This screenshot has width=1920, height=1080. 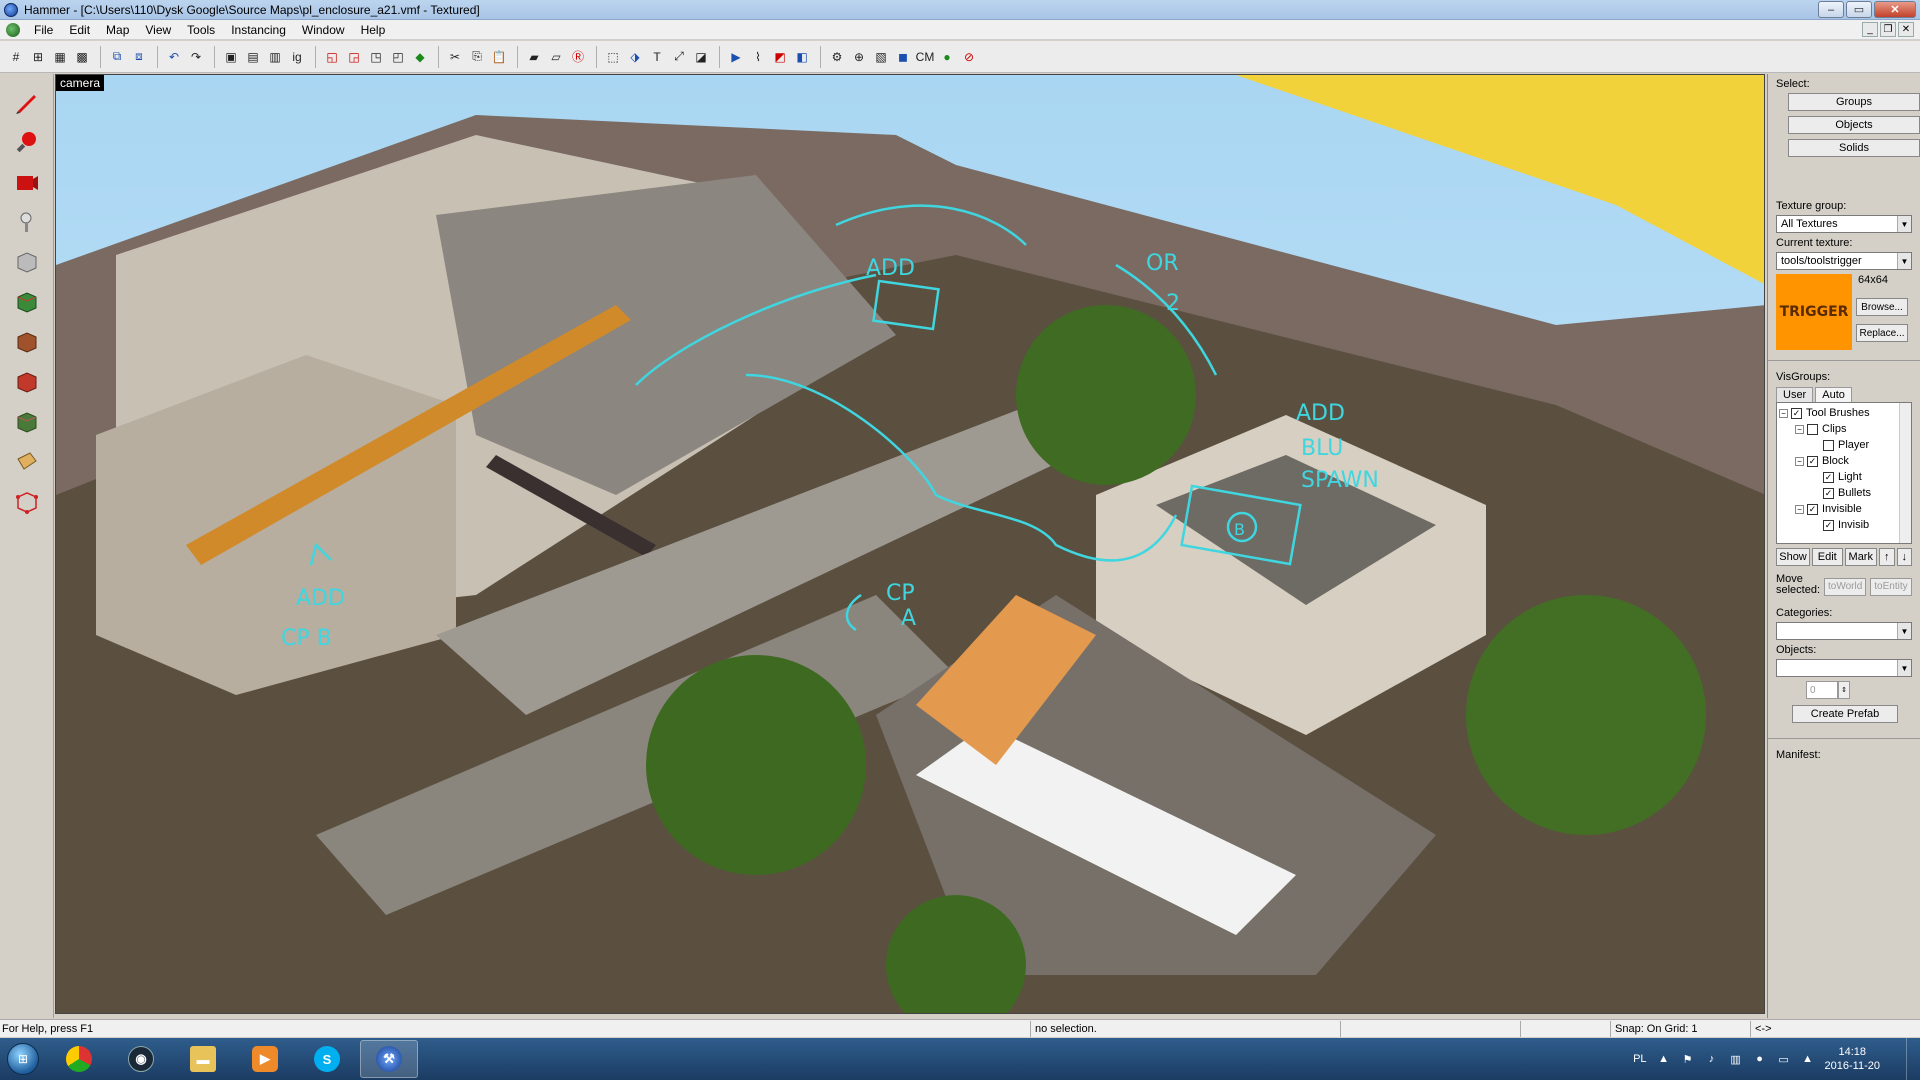 I want to click on clipping-tool, so click(x=27, y=462).